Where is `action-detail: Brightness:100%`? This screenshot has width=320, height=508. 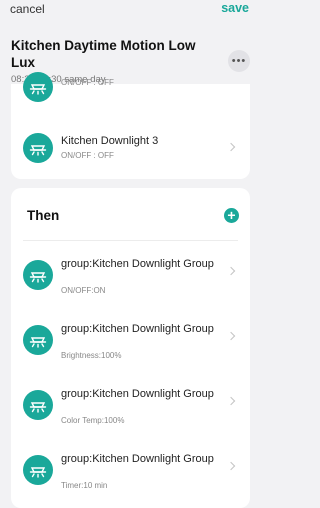 action-detail: Brightness:100% is located at coordinates (91, 355).